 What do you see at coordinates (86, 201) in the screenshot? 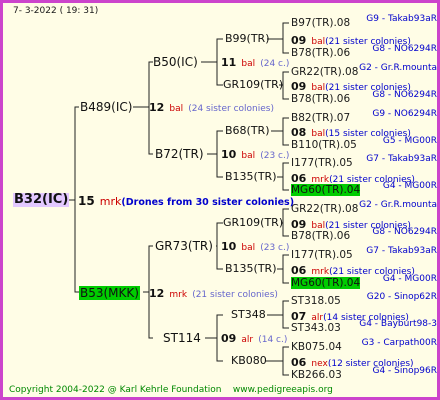
I see `root-gen-count: 15` at bounding box center [86, 201].